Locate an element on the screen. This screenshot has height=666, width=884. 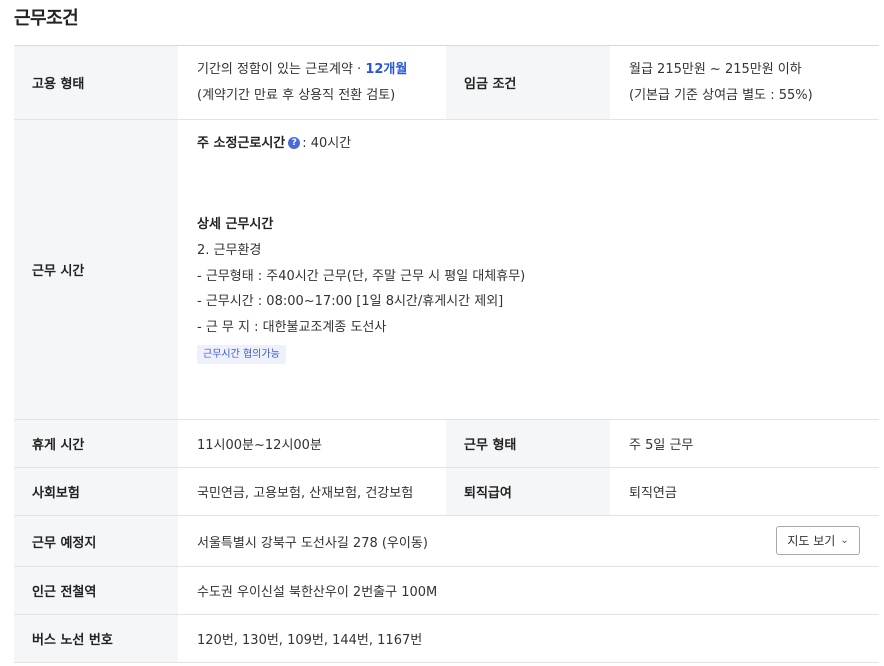
contract-duration: 12개월 is located at coordinates (386, 69).